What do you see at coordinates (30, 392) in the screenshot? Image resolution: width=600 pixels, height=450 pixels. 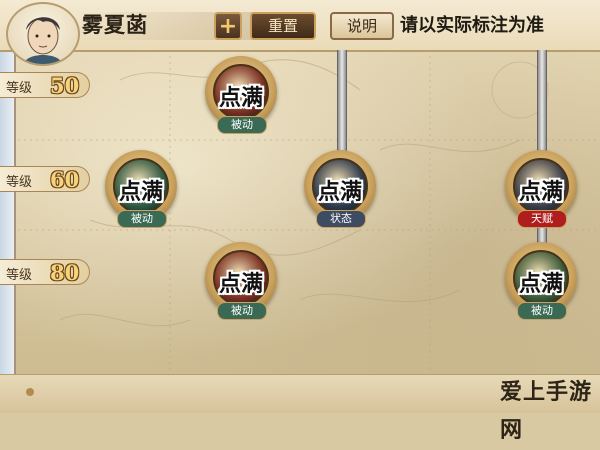 I see `page-indicator-dot` at bounding box center [30, 392].